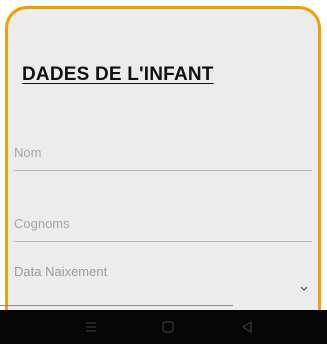 The height and width of the screenshot is (344, 327). I want to click on system-navigation-bar, so click(163, 327).